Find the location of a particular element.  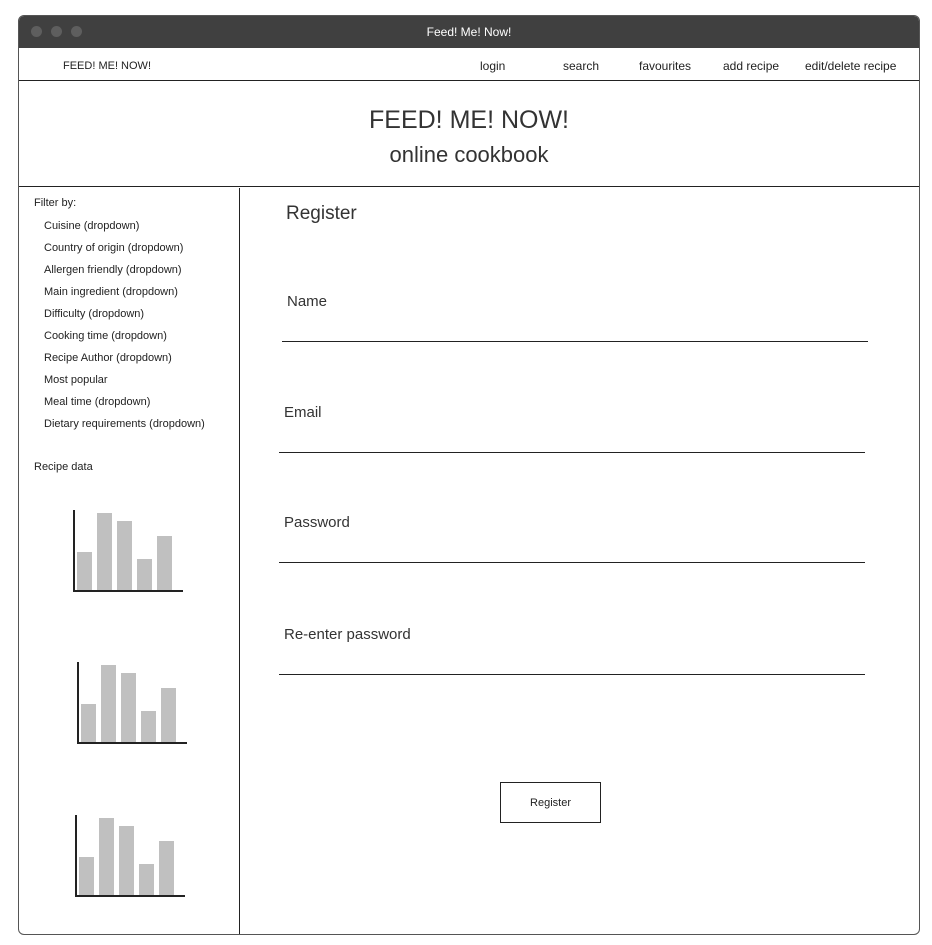

filter-heading: Filter by: is located at coordinates (55, 203).